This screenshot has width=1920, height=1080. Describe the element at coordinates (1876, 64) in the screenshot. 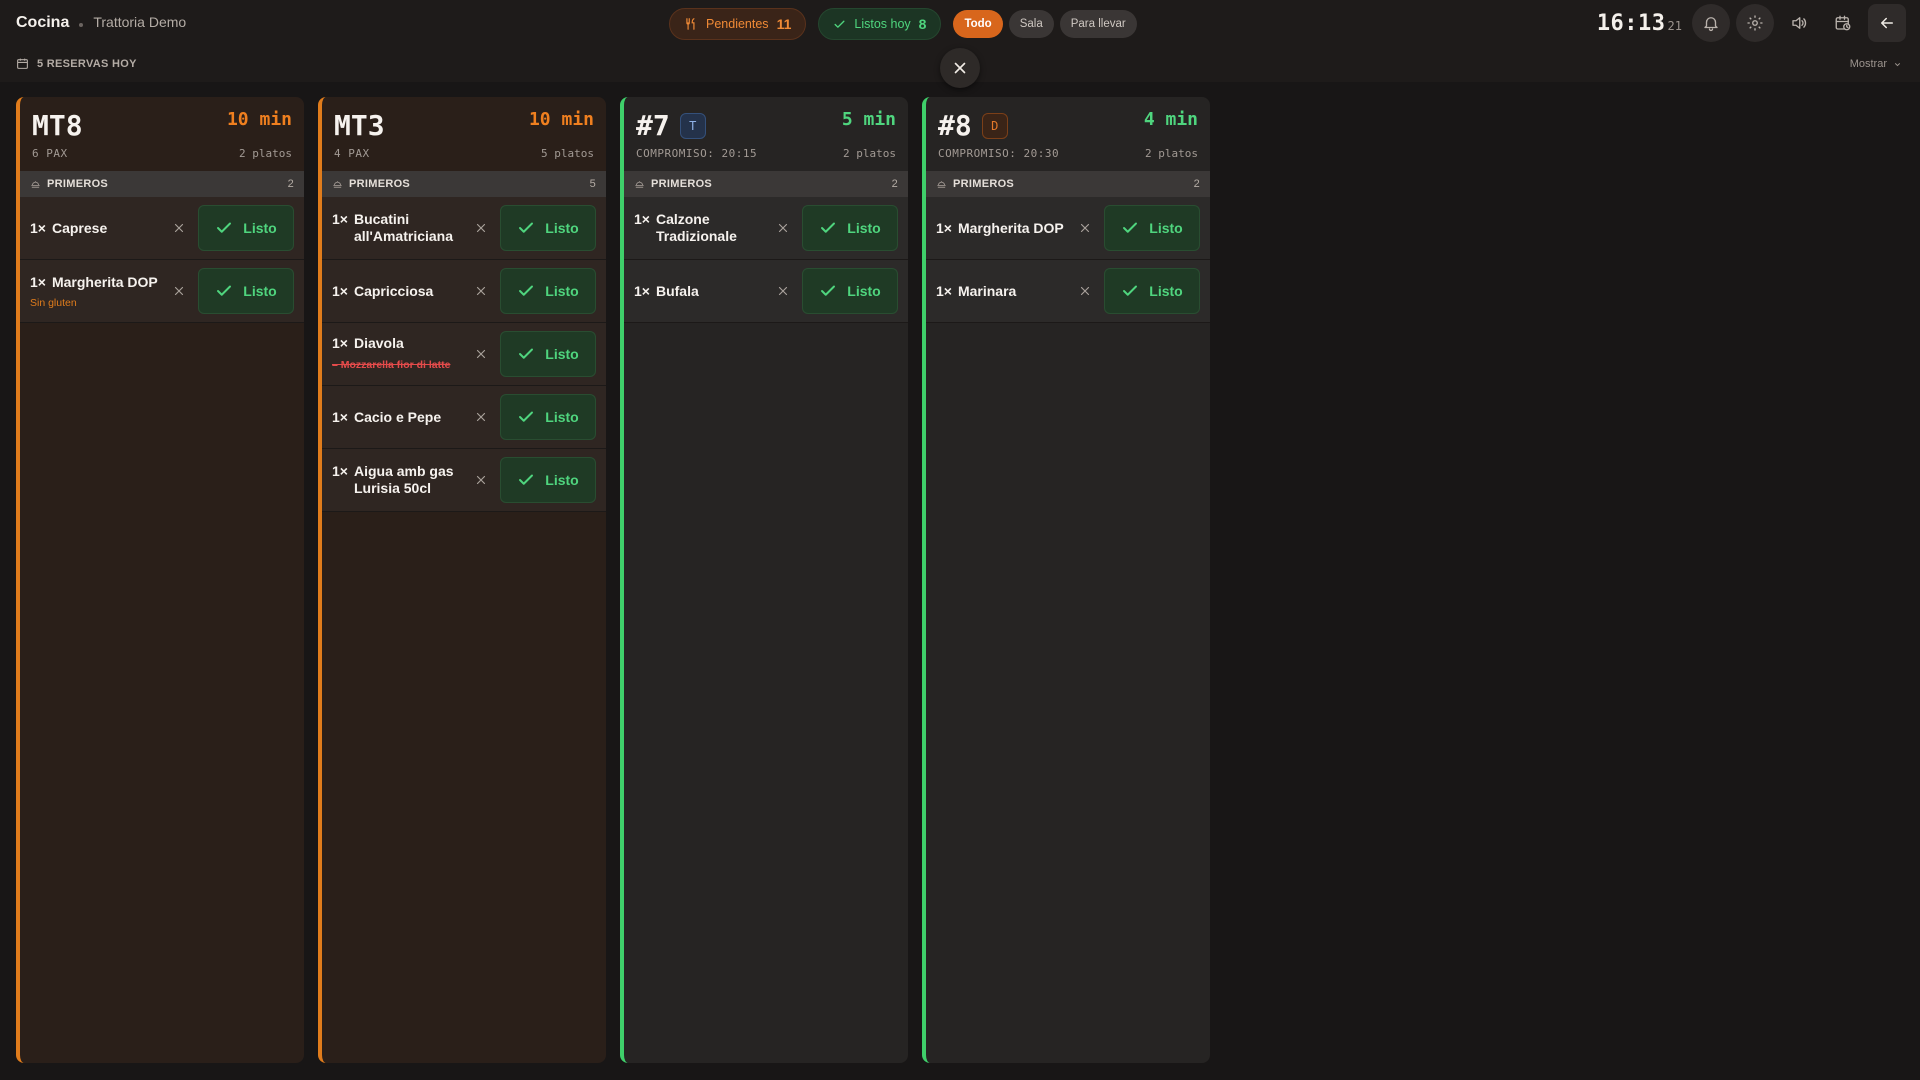

I see `mostrar-dropdown: Mostrar` at that location.